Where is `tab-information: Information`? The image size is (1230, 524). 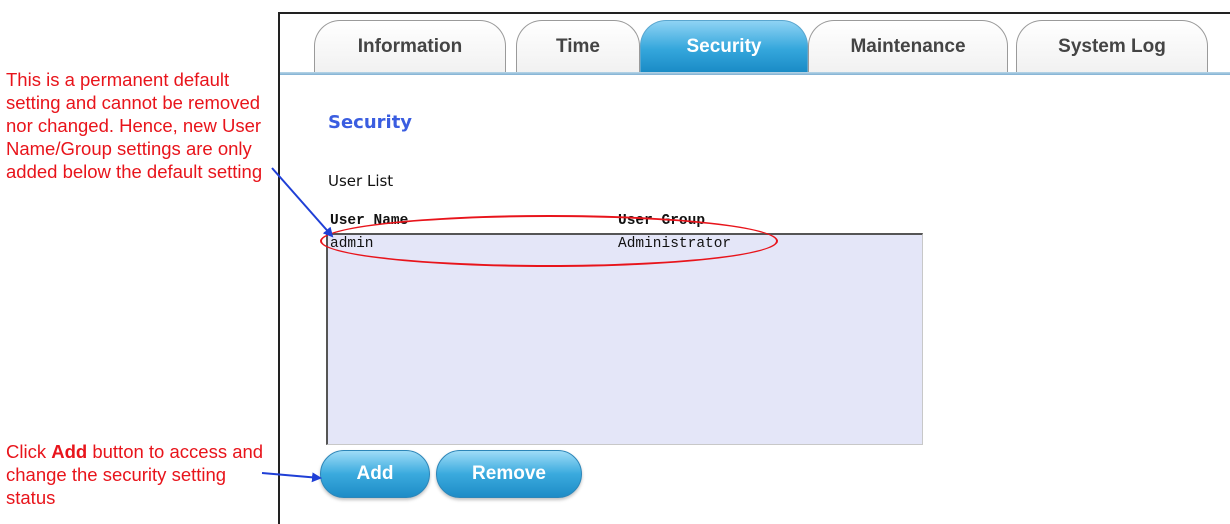 tab-information: Information is located at coordinates (410, 46).